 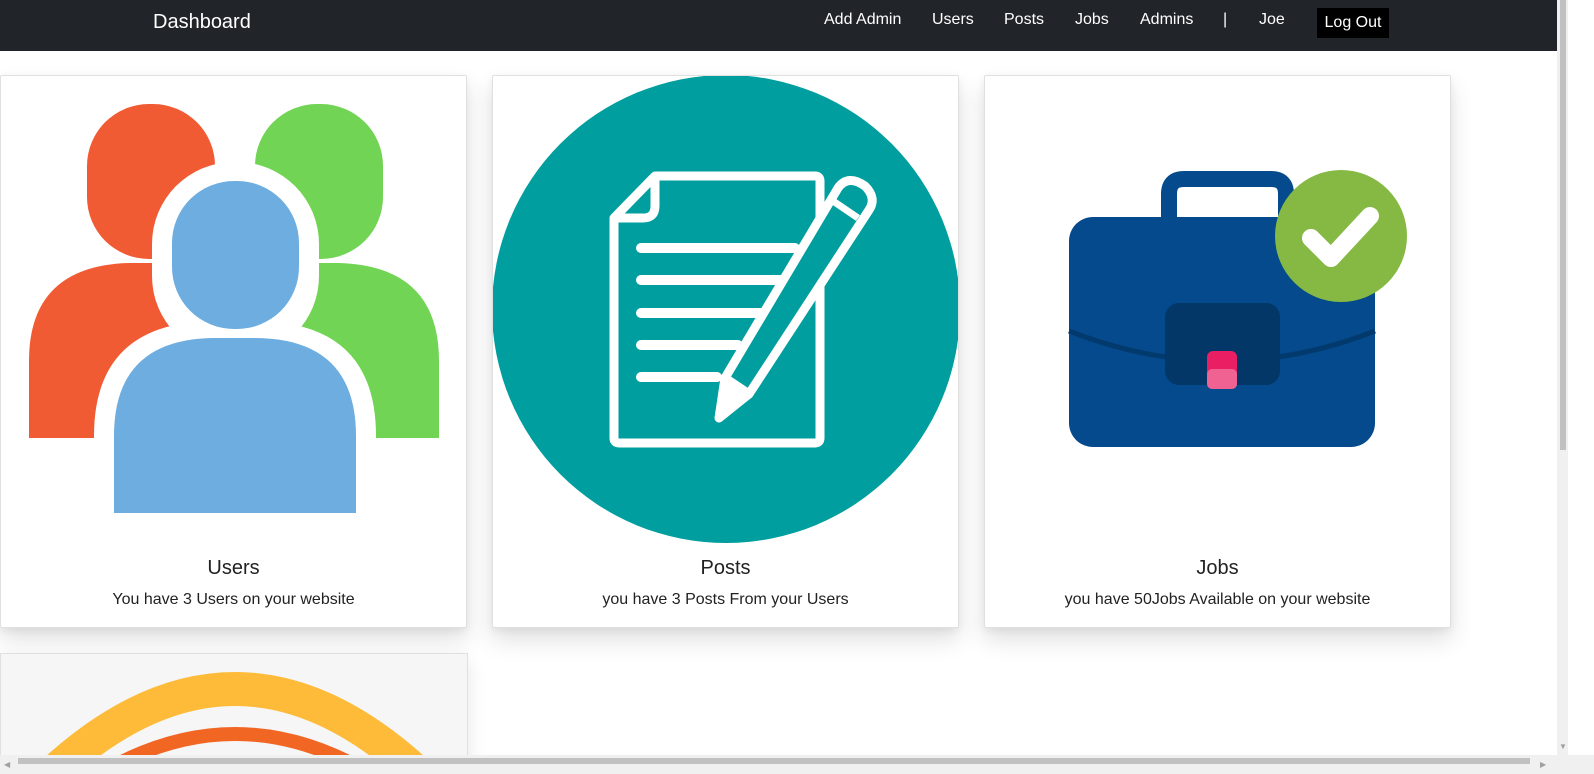 What do you see at coordinates (7, 764) in the screenshot?
I see `scroll-left-arrow-icon: ◀` at bounding box center [7, 764].